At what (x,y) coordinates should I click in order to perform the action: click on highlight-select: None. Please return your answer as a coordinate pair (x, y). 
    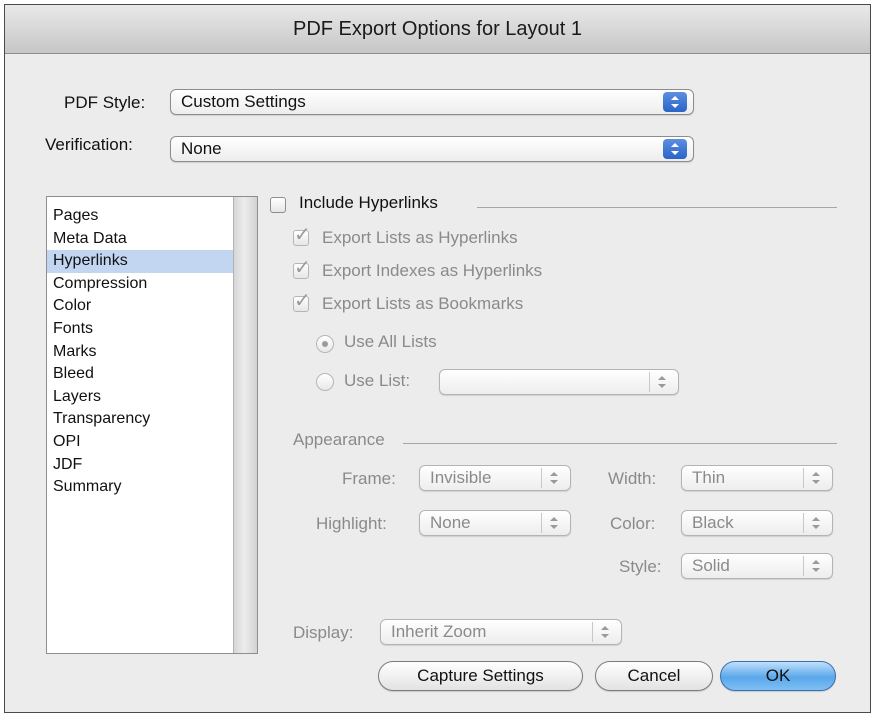
    Looking at the image, I should click on (495, 523).